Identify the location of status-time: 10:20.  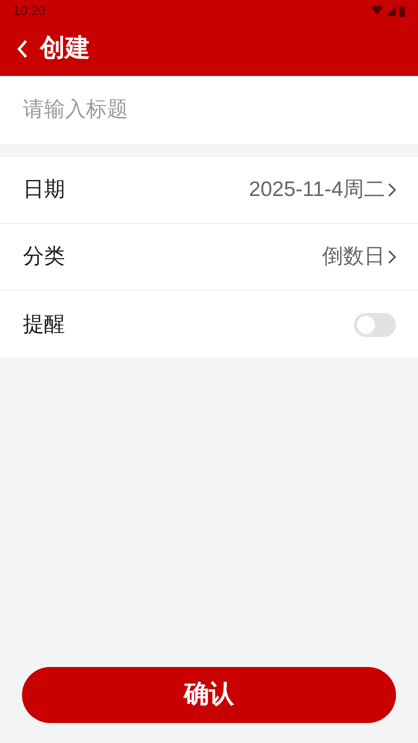
(29, 11).